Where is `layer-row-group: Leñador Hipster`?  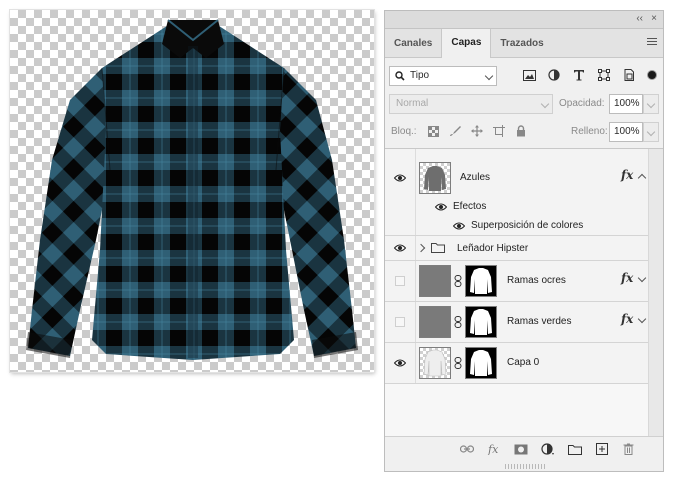
layer-row-group: Leñador Hipster is located at coordinates (516, 248).